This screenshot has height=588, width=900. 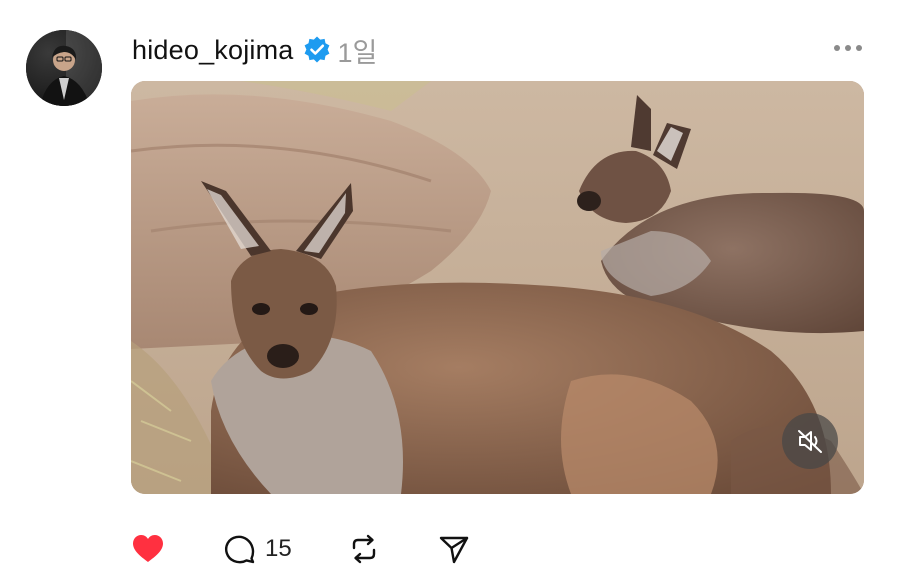 I want to click on comment-bubble-icon, so click(x=240, y=549).